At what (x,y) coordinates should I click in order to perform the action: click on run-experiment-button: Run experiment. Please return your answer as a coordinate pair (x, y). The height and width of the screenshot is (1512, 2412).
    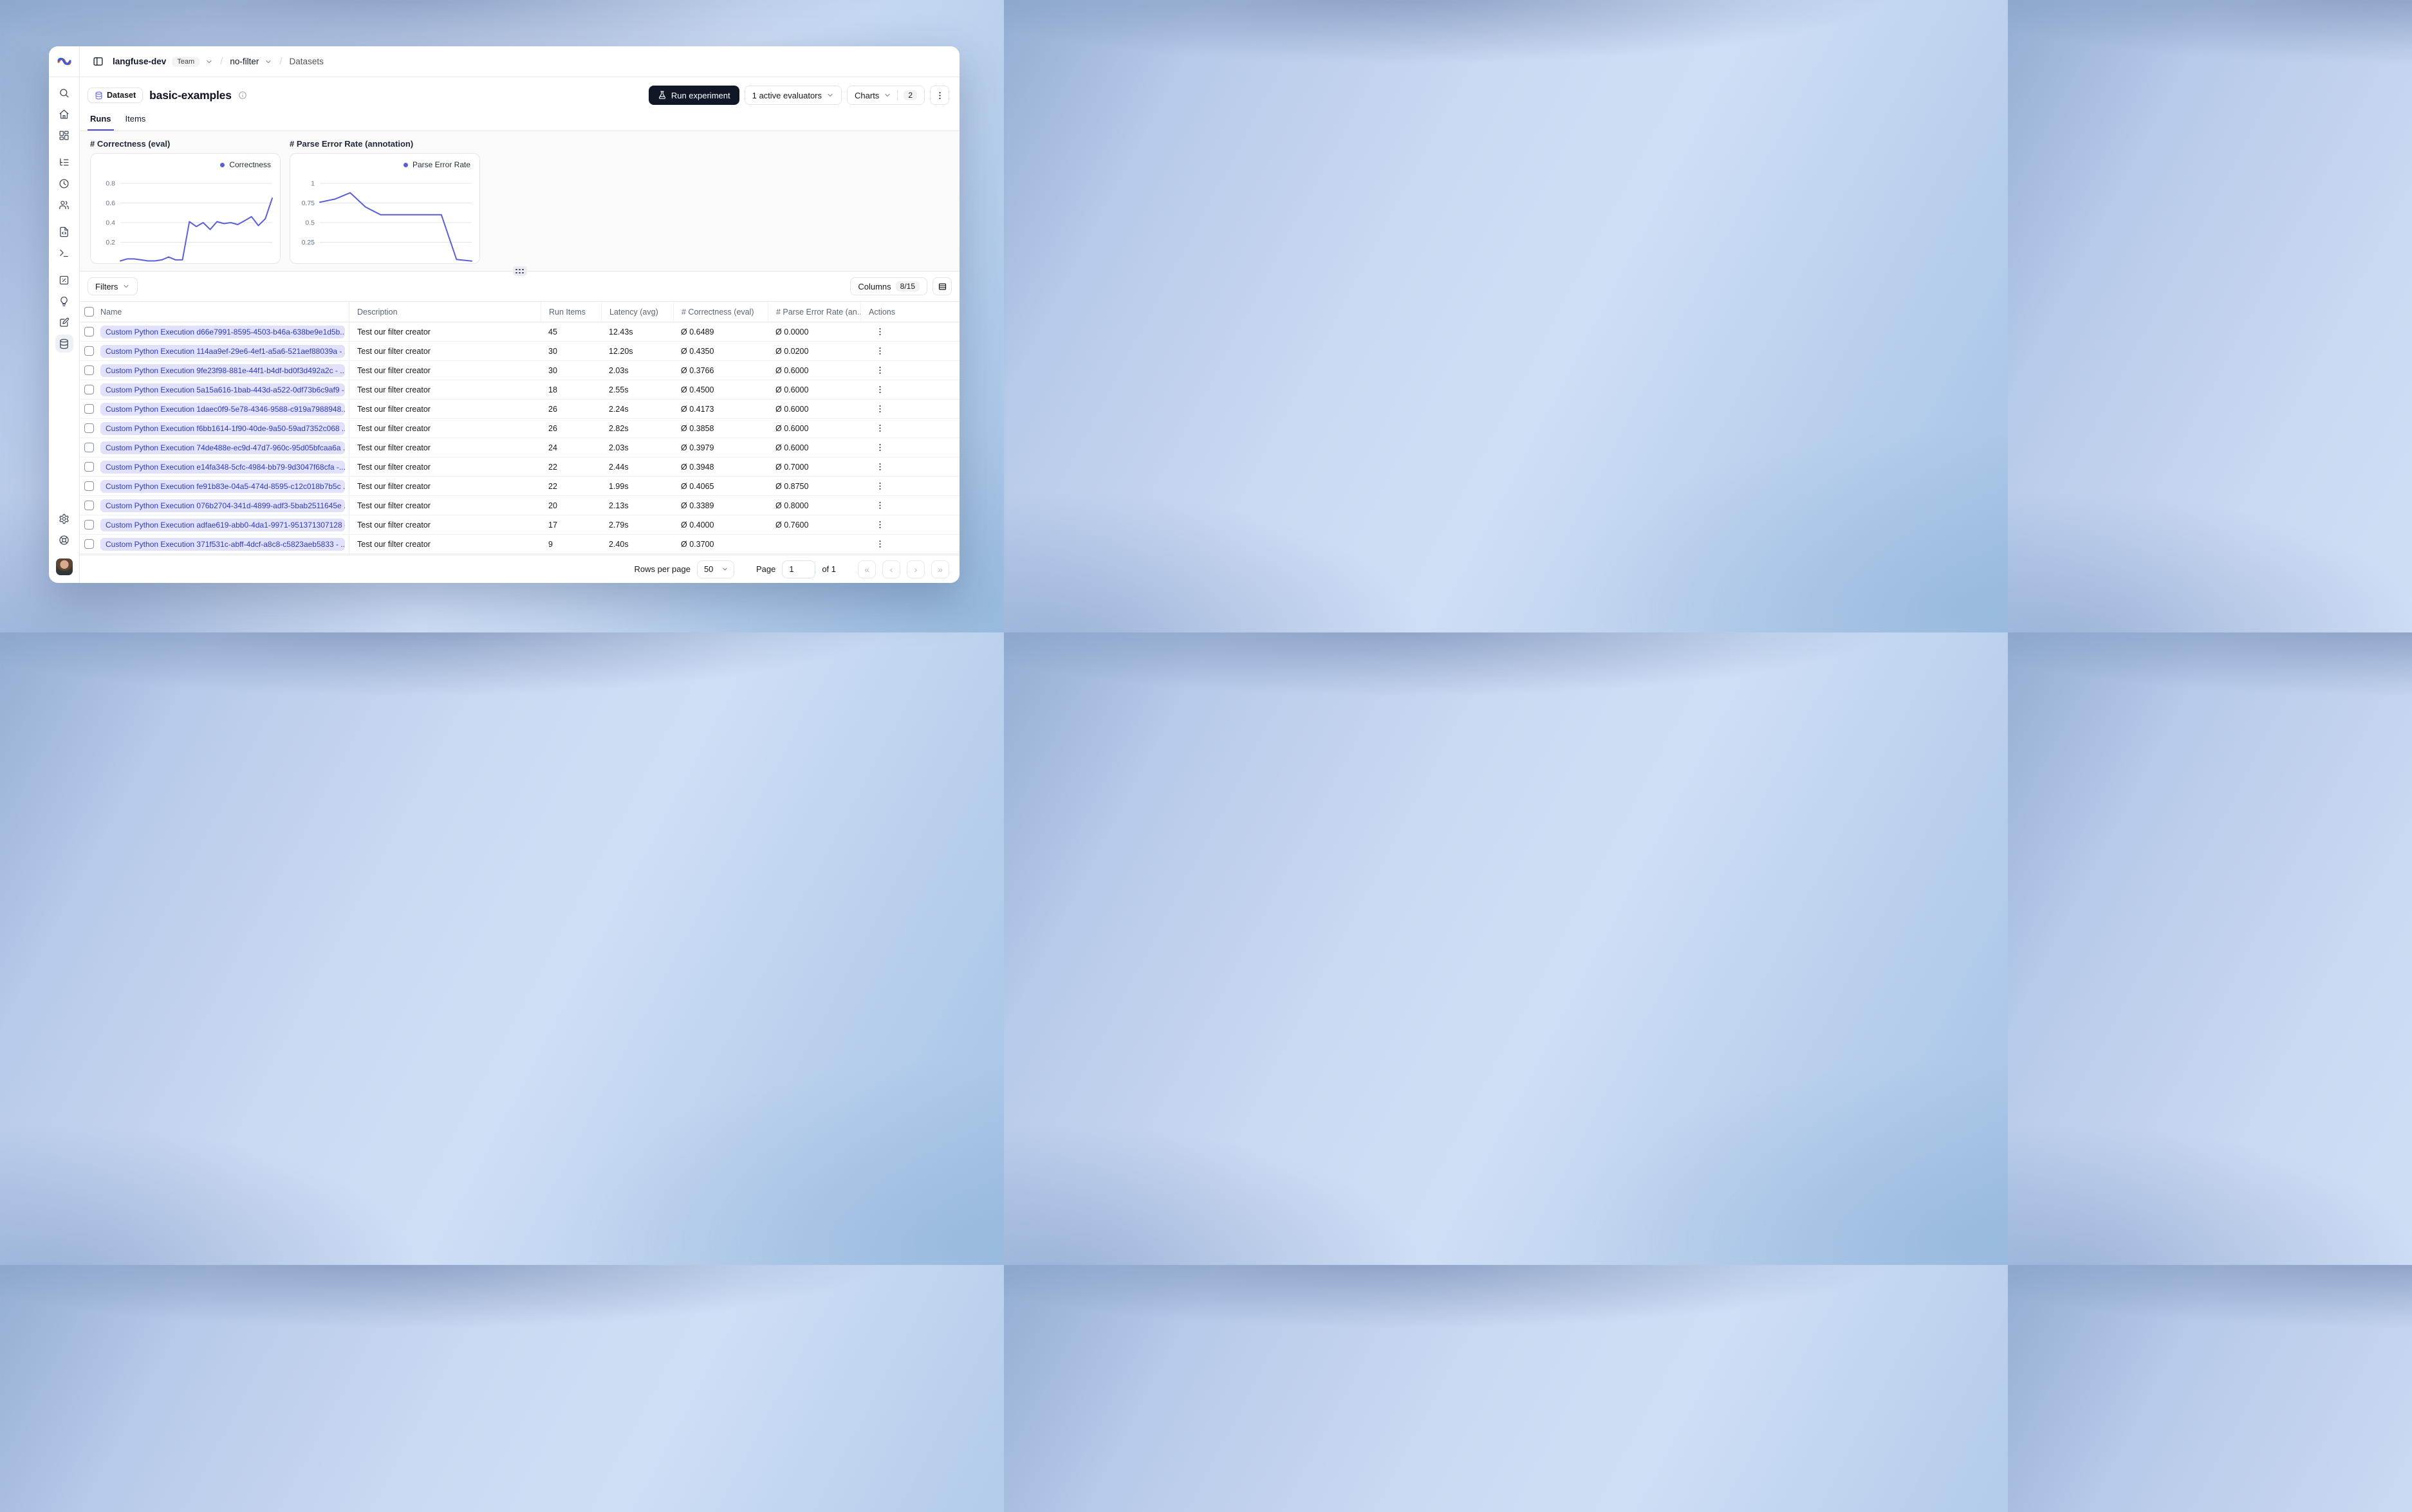
    Looking at the image, I should click on (693, 95).